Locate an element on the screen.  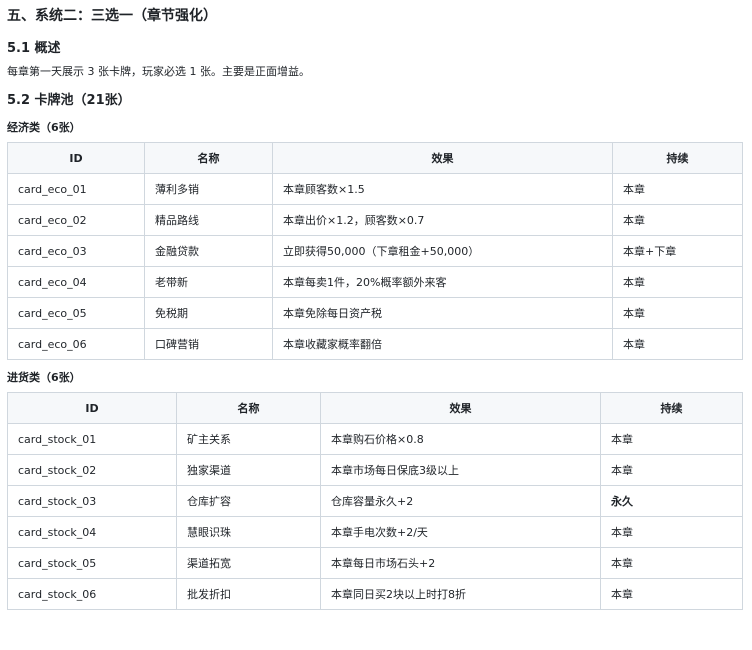
card-id: card_eco_01 is located at coordinates (76, 189).